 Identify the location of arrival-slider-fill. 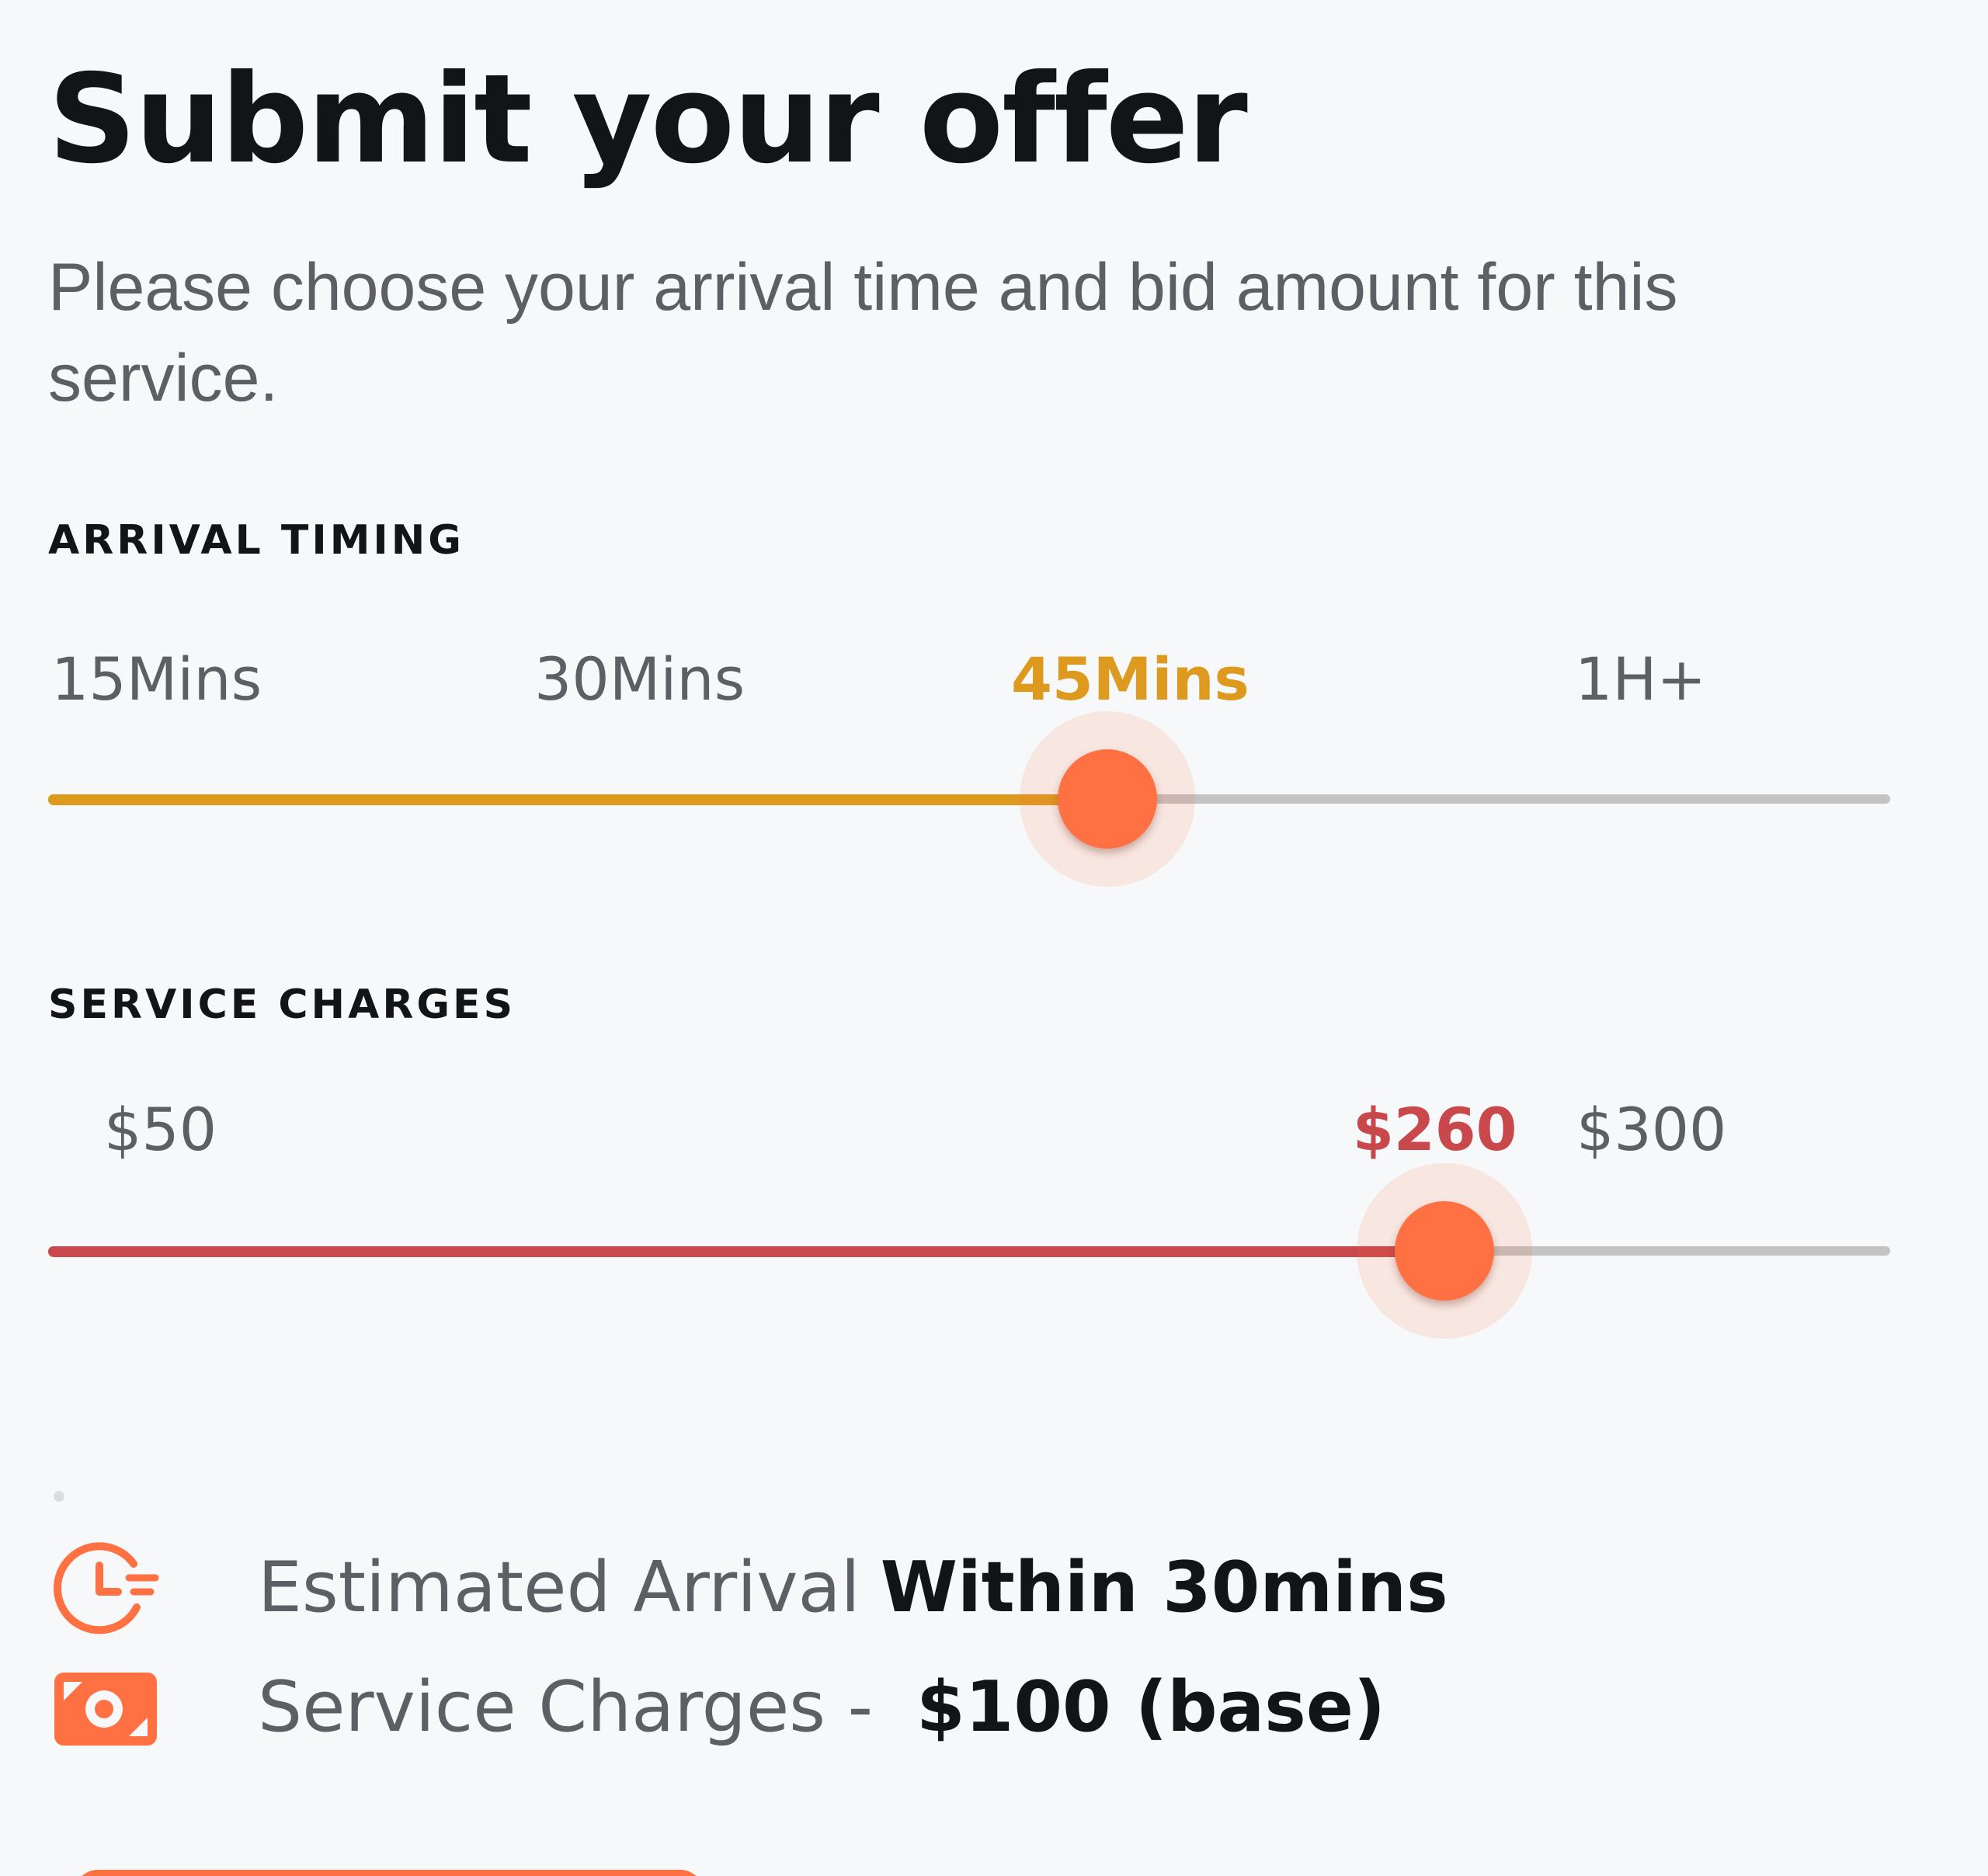
(577, 800).